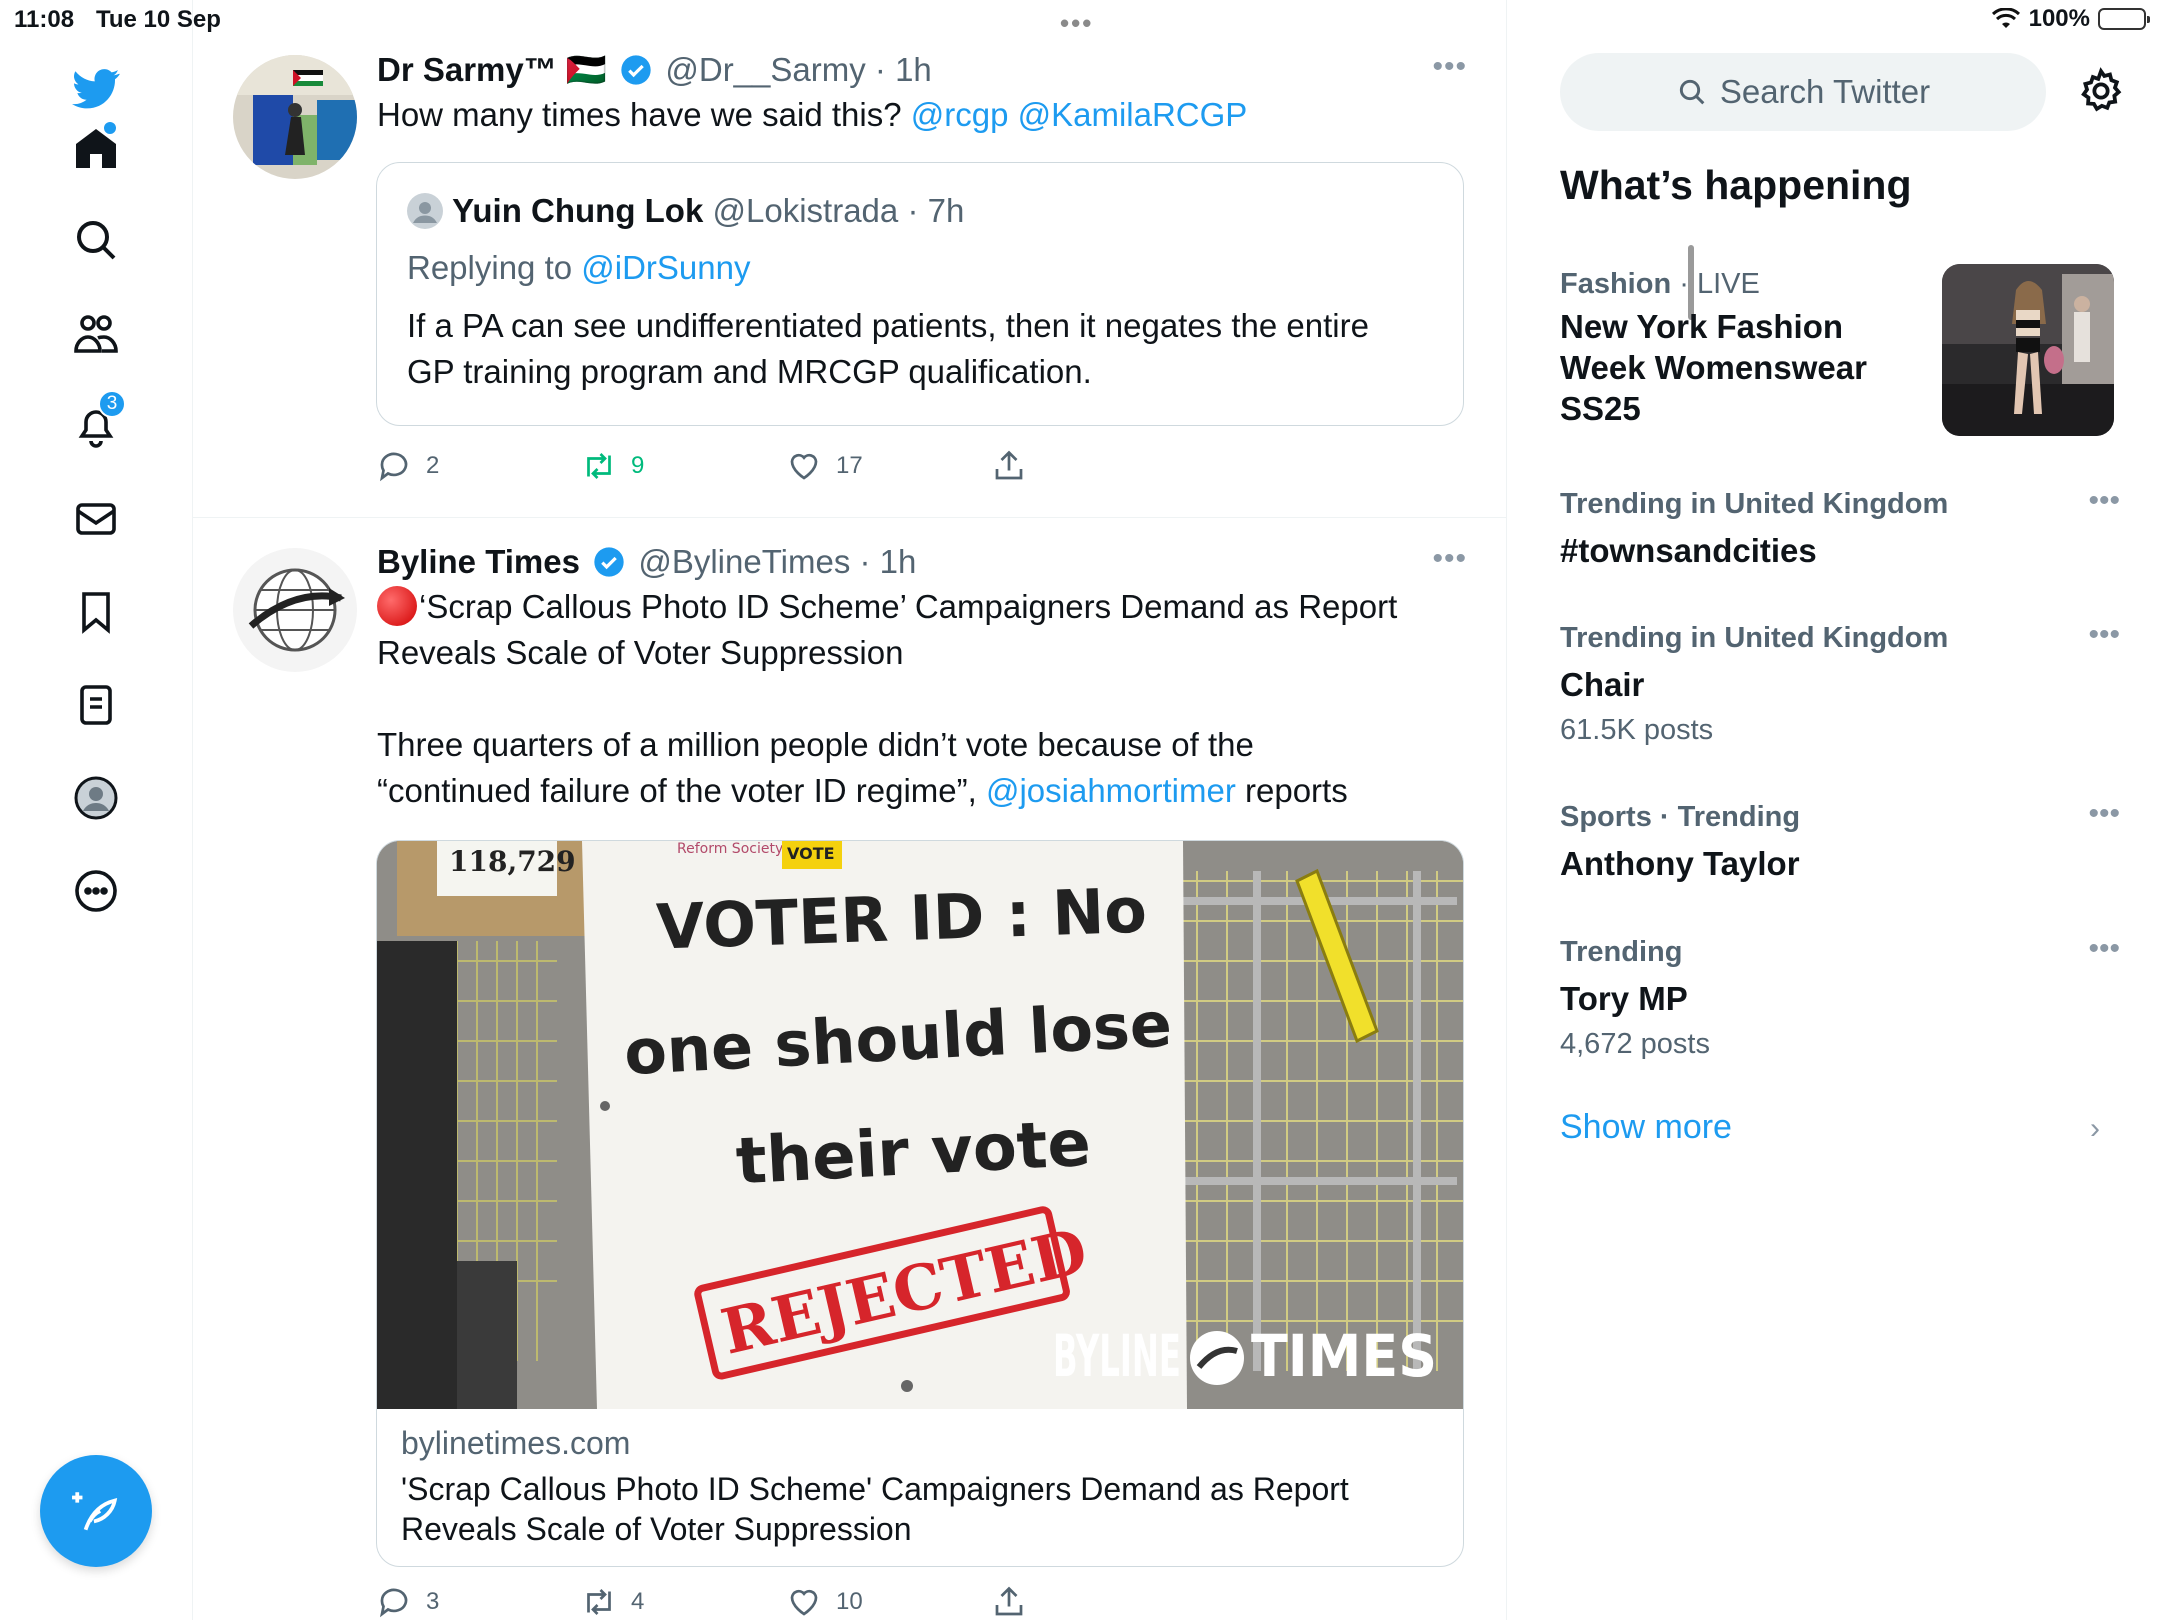  I want to click on mention-link: @josiahmortimer, so click(1111, 790).